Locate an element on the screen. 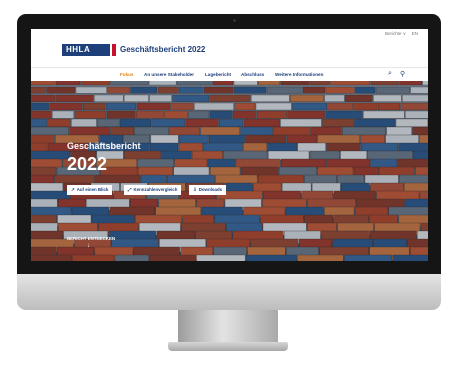 The image size is (457, 367). monitor-stand-neck is located at coordinates (228, 327).